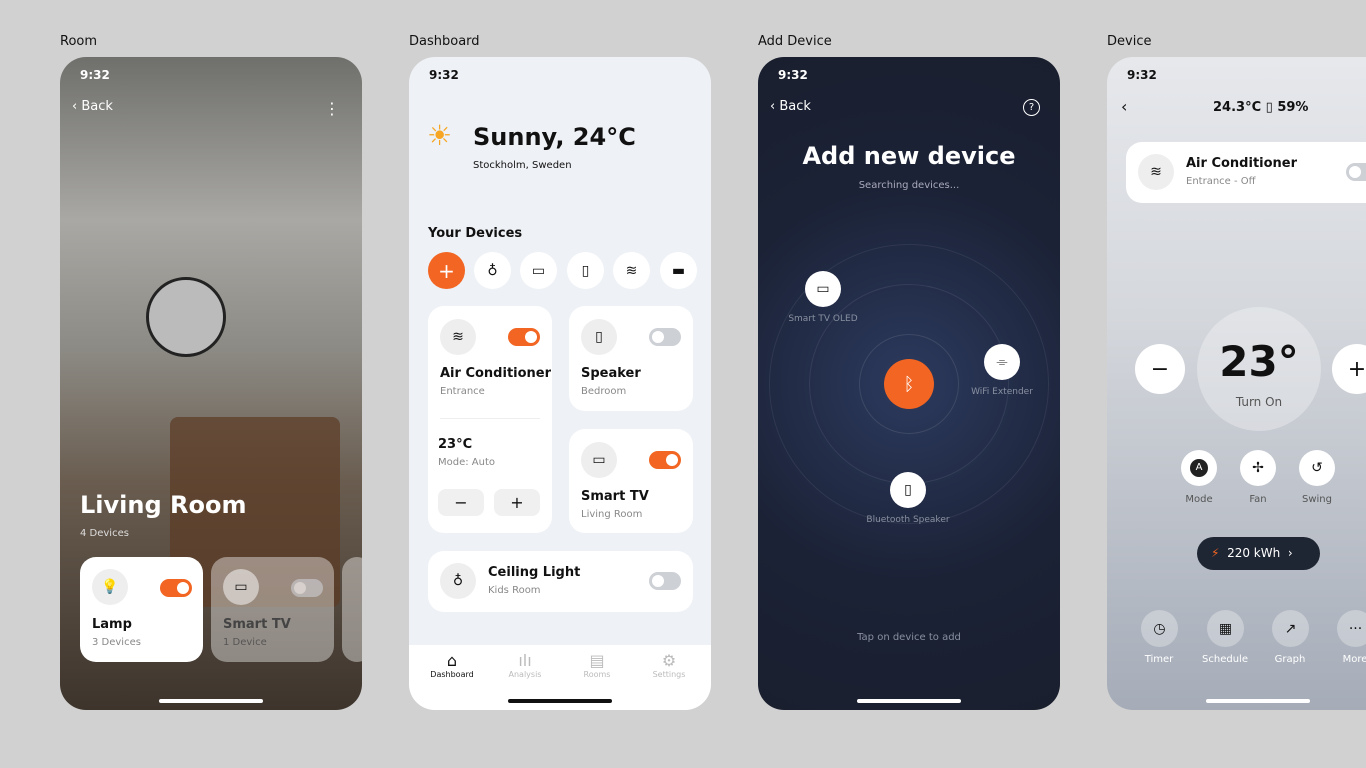 The height and width of the screenshot is (768, 1366). What do you see at coordinates (467, 462) in the screenshot?
I see `ac-mode: Mode: Auto` at bounding box center [467, 462].